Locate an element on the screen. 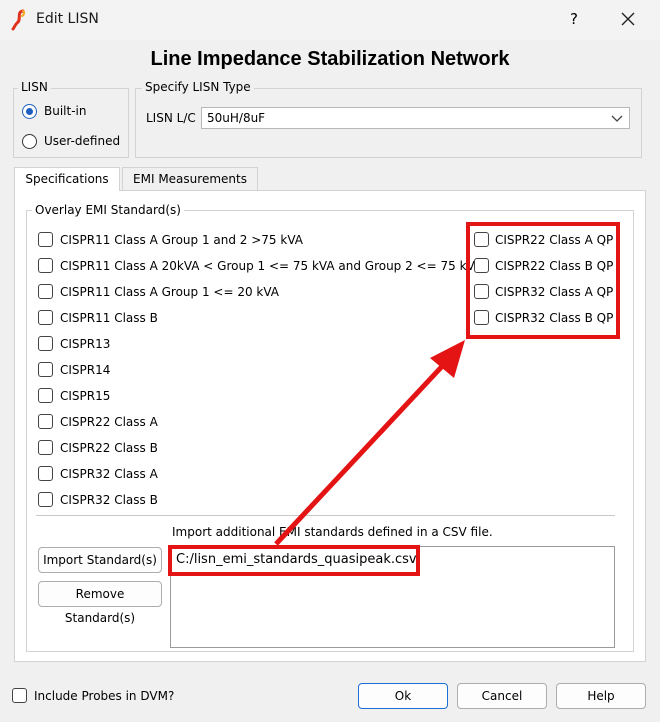  annotation-arrow-icon is located at coordinates (369, 443).